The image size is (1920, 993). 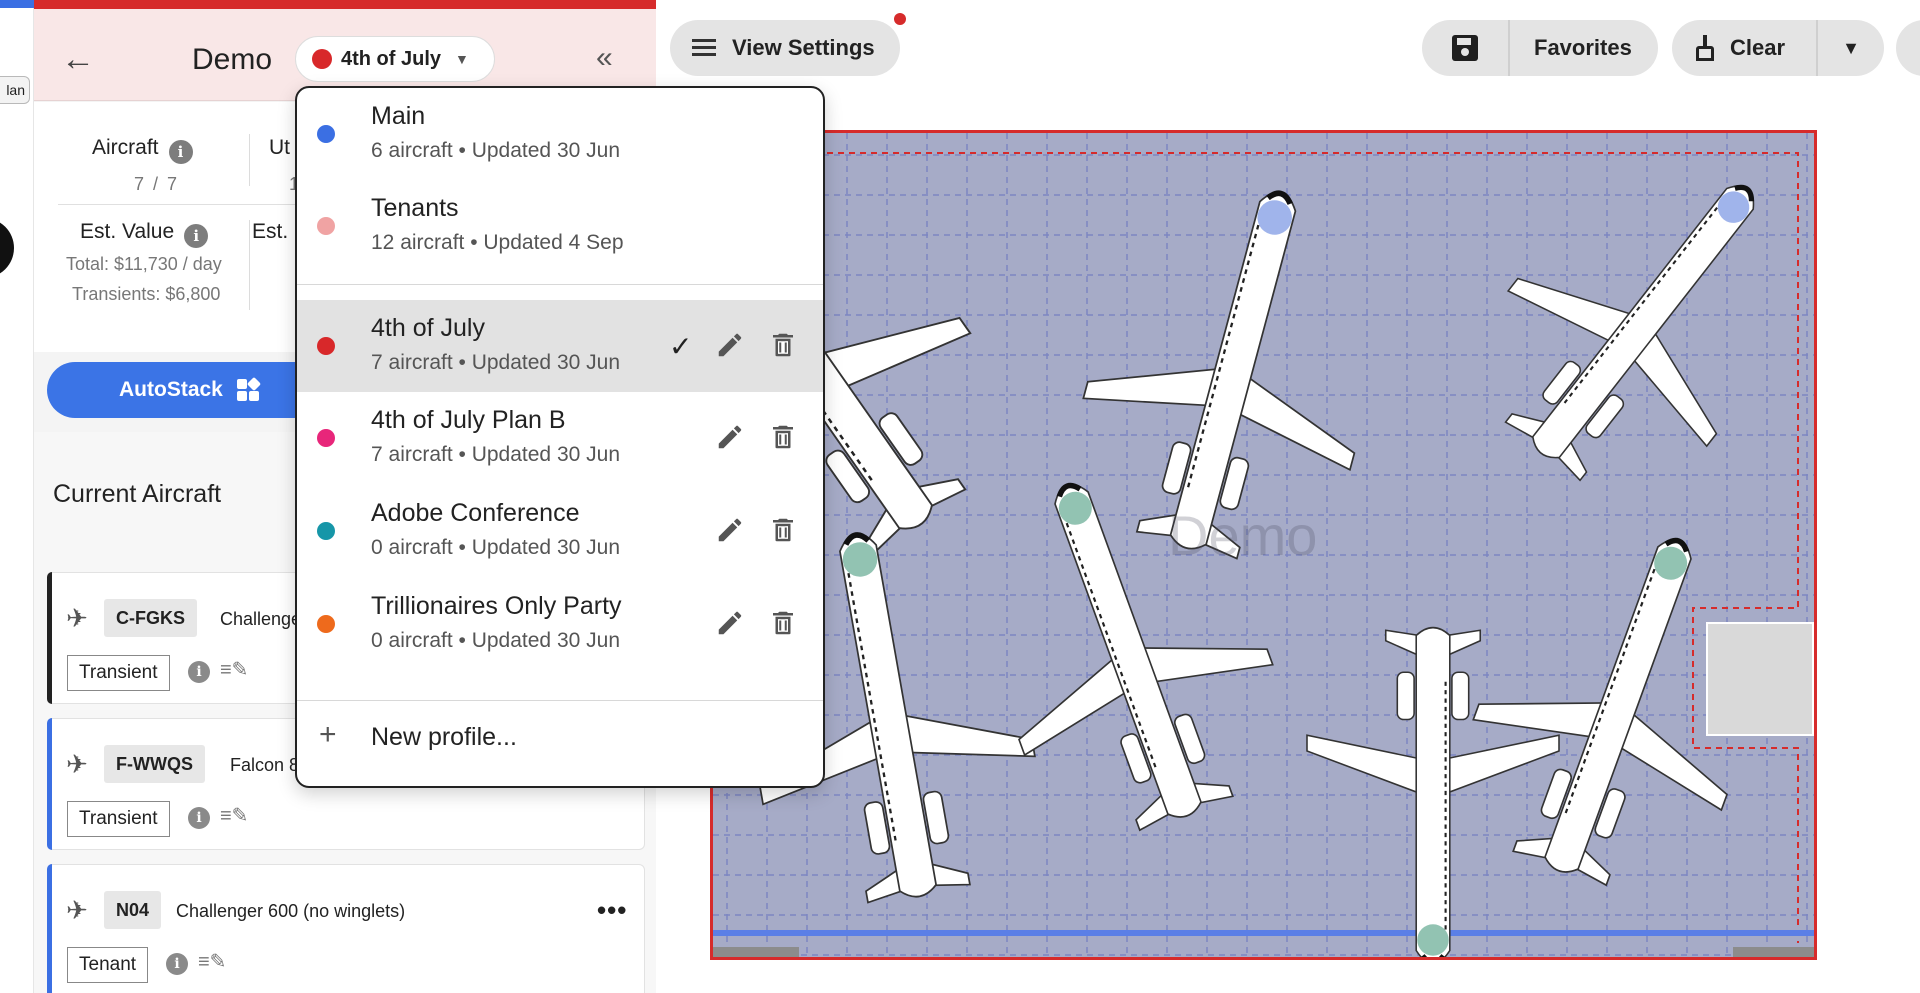 What do you see at coordinates (265, 765) in the screenshot?
I see `aircraft-model: Falcon 8` at bounding box center [265, 765].